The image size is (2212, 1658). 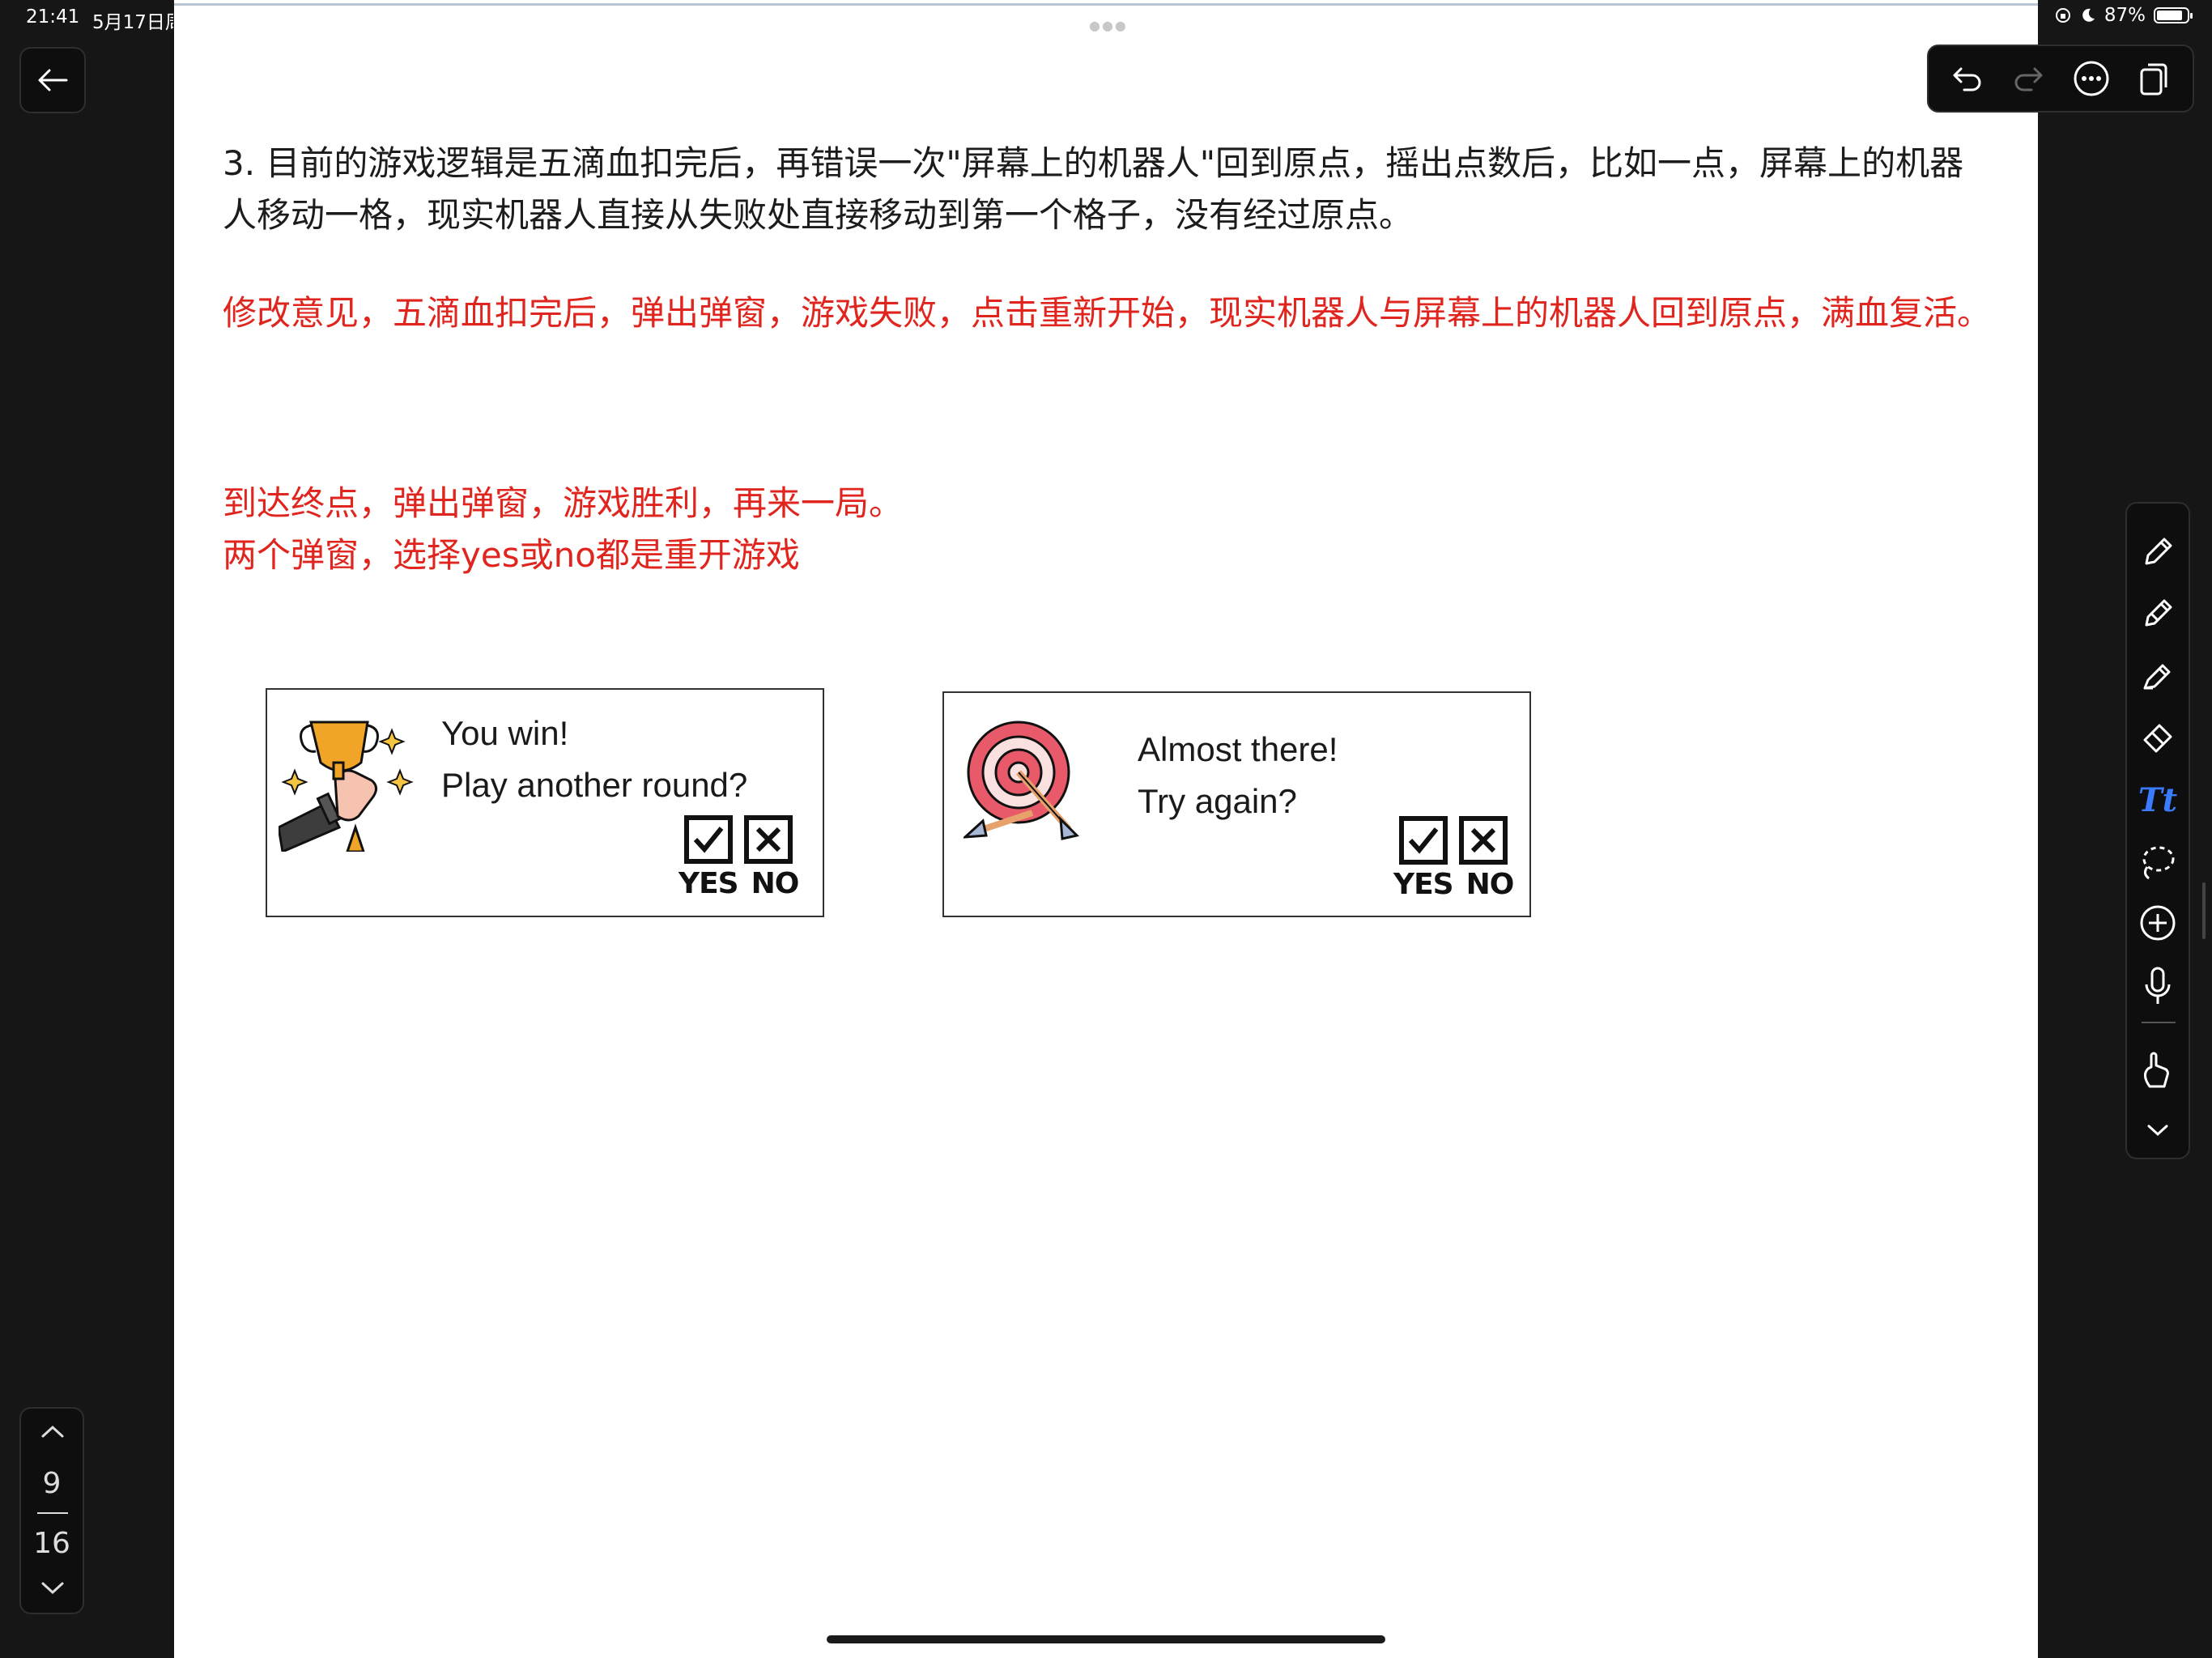 I want to click on dialog-message: Almost there! Try again?, so click(x=1238, y=775).